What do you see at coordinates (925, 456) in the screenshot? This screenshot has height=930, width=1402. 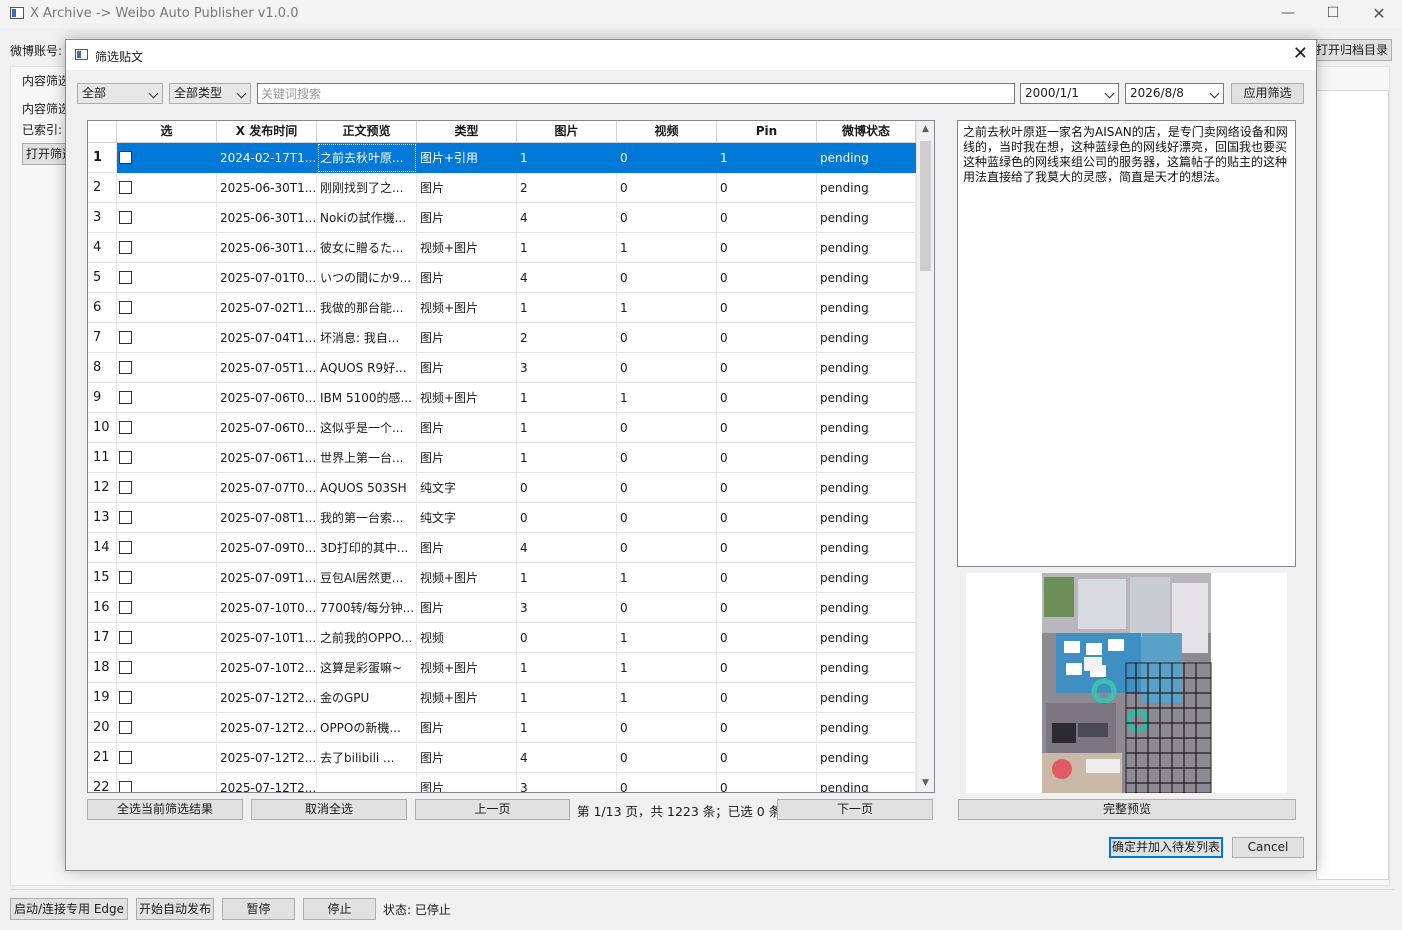 I see `table-vertical-scrollbar: ▲ ▼` at bounding box center [925, 456].